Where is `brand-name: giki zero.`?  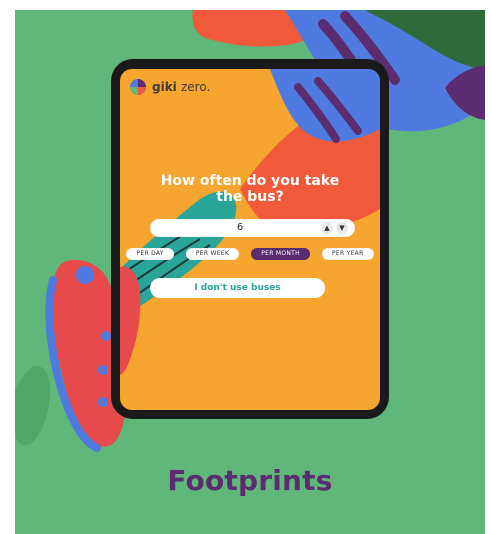
brand-name: giki zero. is located at coordinates (181, 87).